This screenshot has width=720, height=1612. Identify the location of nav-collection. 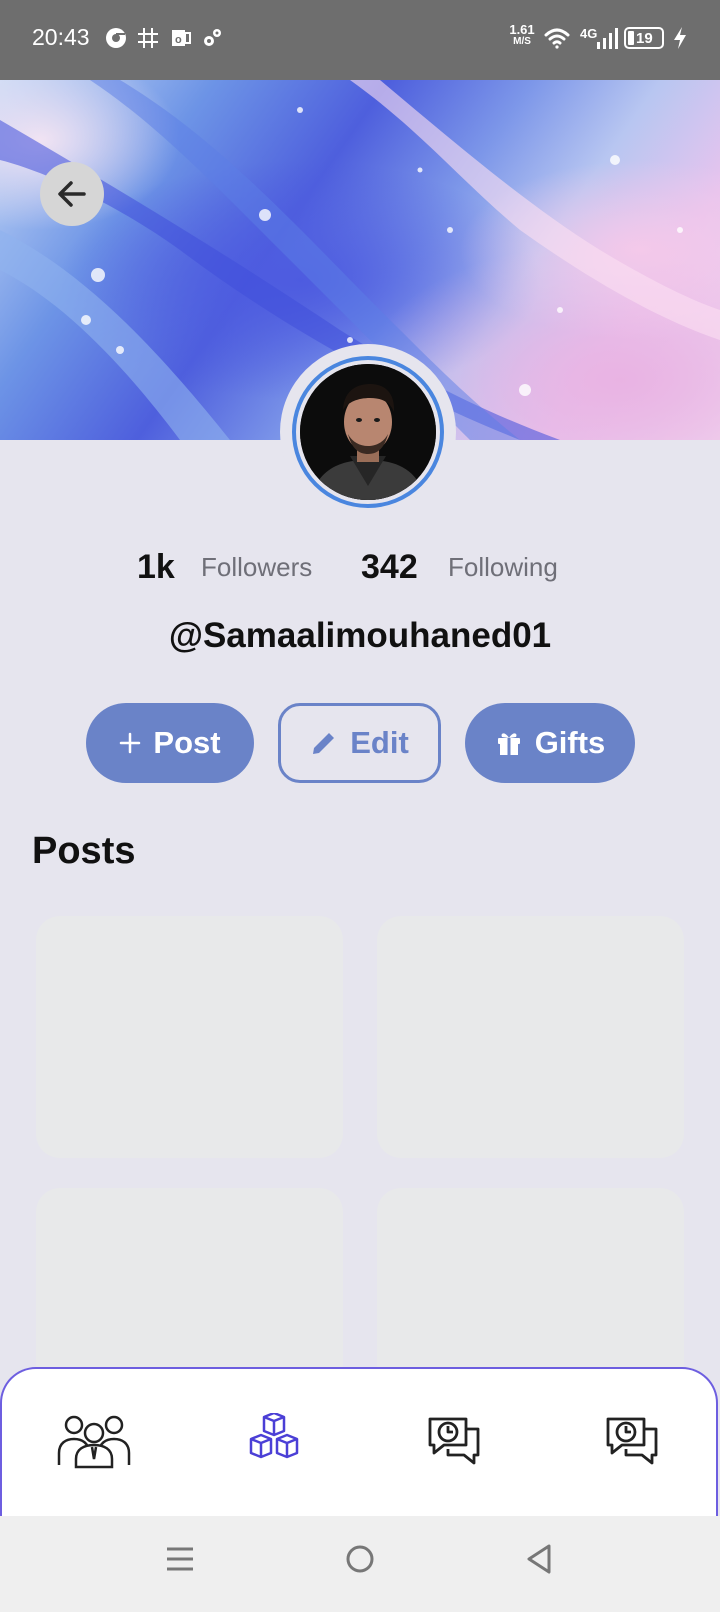
(274, 1441).